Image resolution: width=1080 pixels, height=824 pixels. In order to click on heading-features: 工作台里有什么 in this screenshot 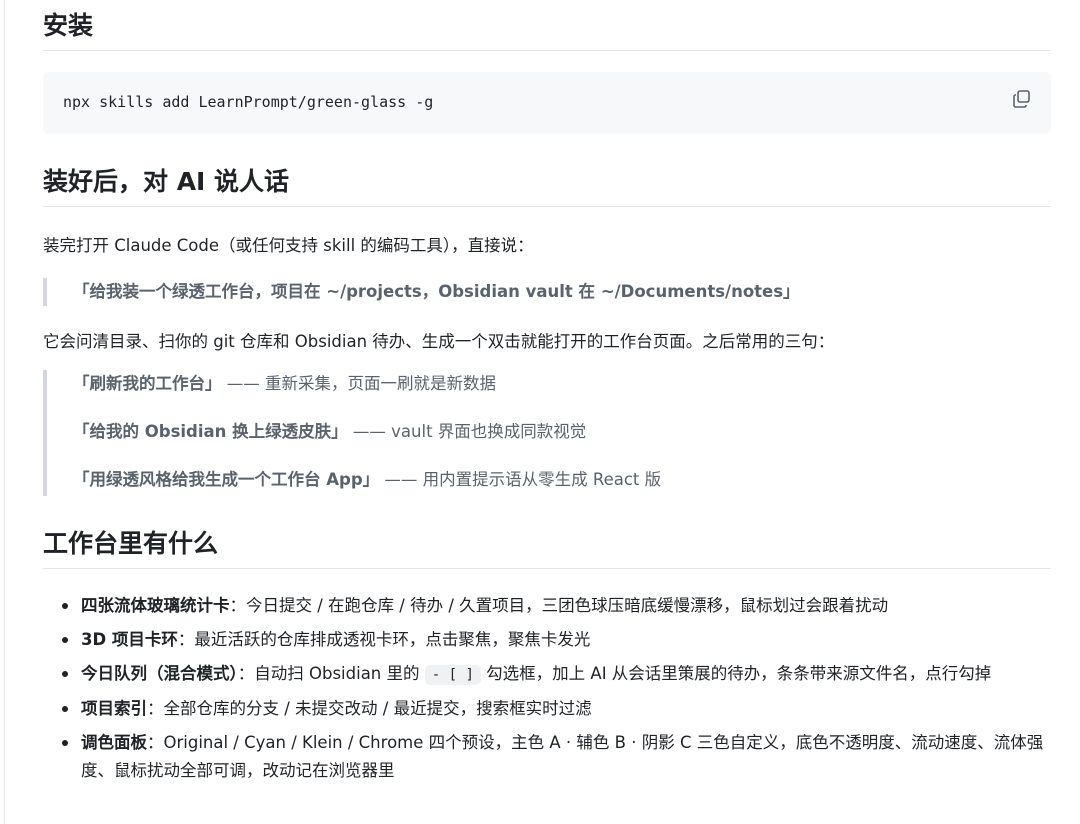, I will do `click(547, 548)`.